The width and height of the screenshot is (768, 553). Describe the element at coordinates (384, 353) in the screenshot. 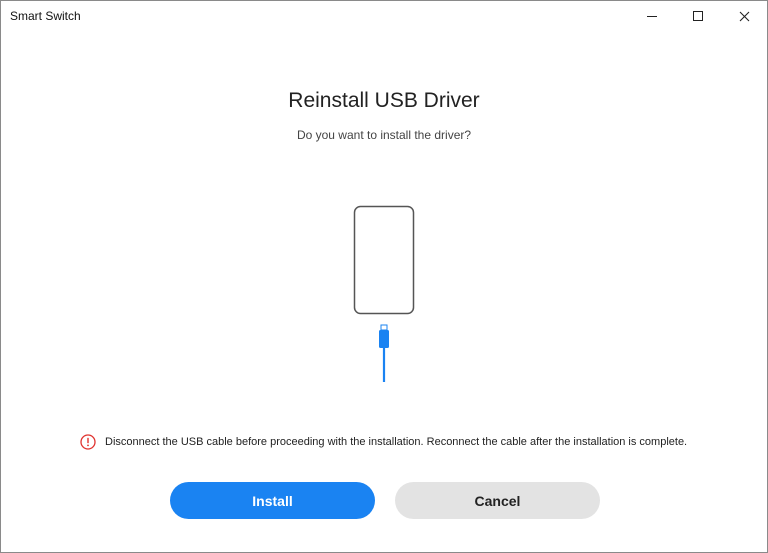

I see `usb-cable-icon` at that location.